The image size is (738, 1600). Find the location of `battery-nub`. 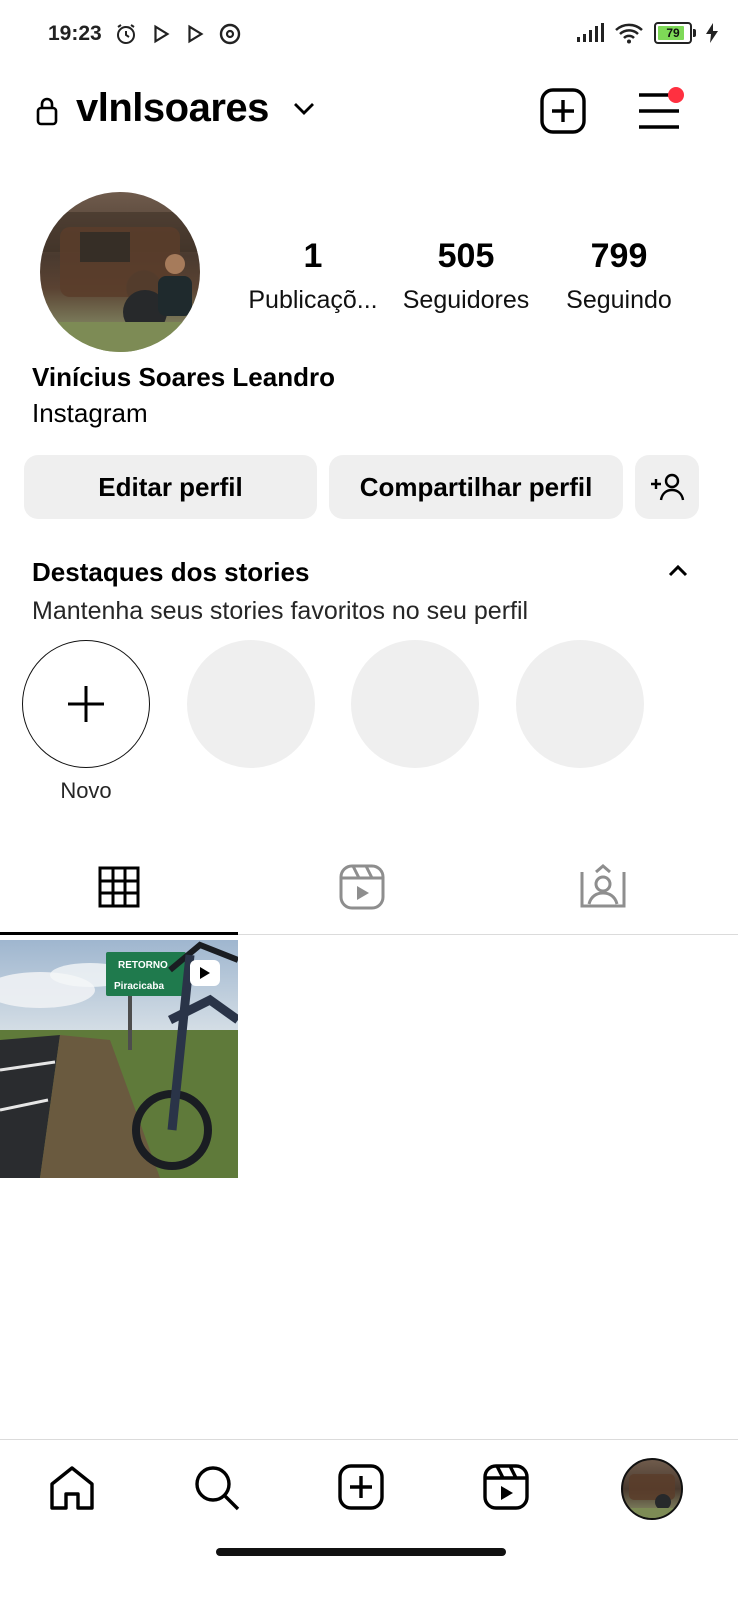

battery-nub is located at coordinates (694, 33).